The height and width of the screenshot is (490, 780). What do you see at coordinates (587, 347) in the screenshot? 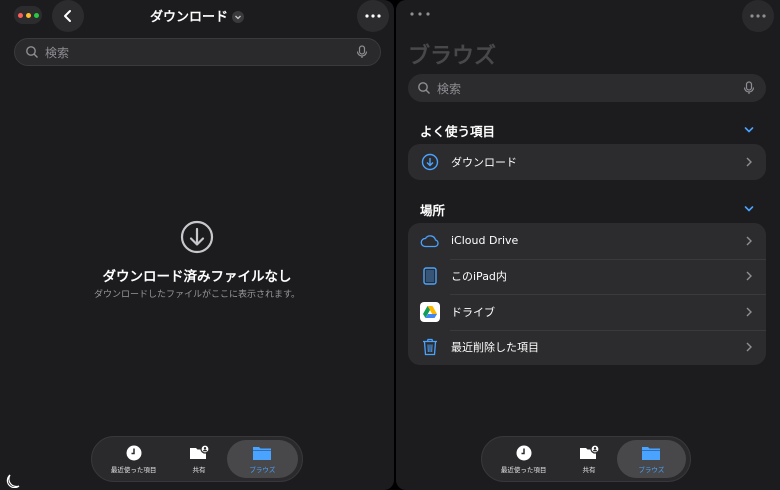
I see `sidebar-item-recently-deleted: 最近削除した項目` at bounding box center [587, 347].